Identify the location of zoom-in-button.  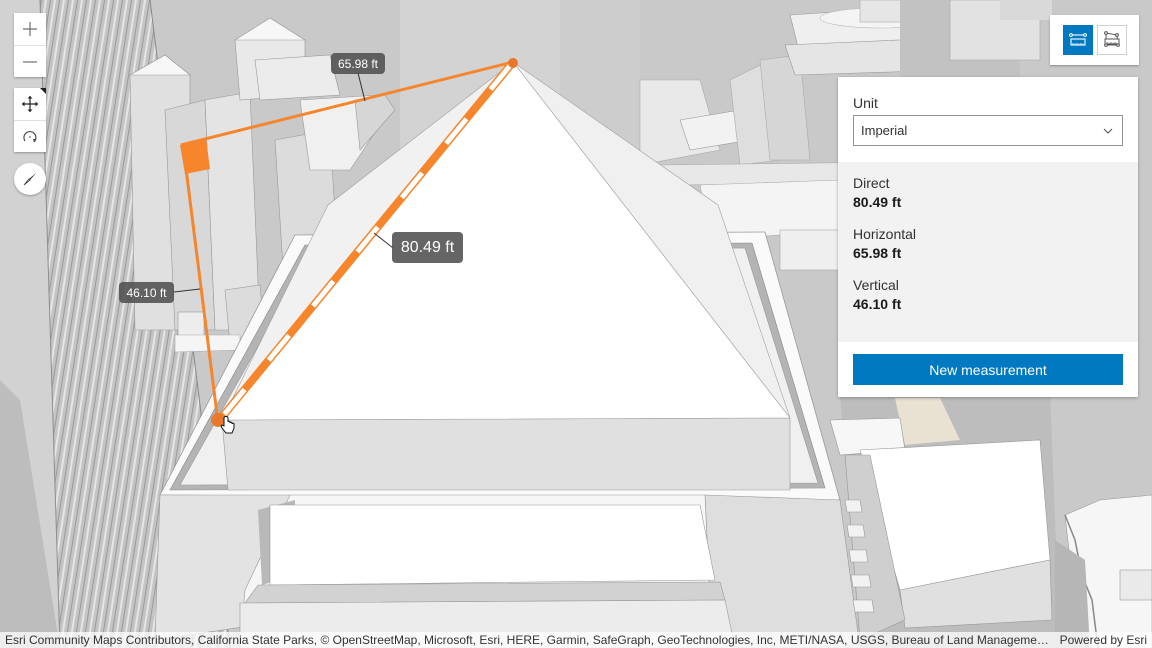
(30, 29).